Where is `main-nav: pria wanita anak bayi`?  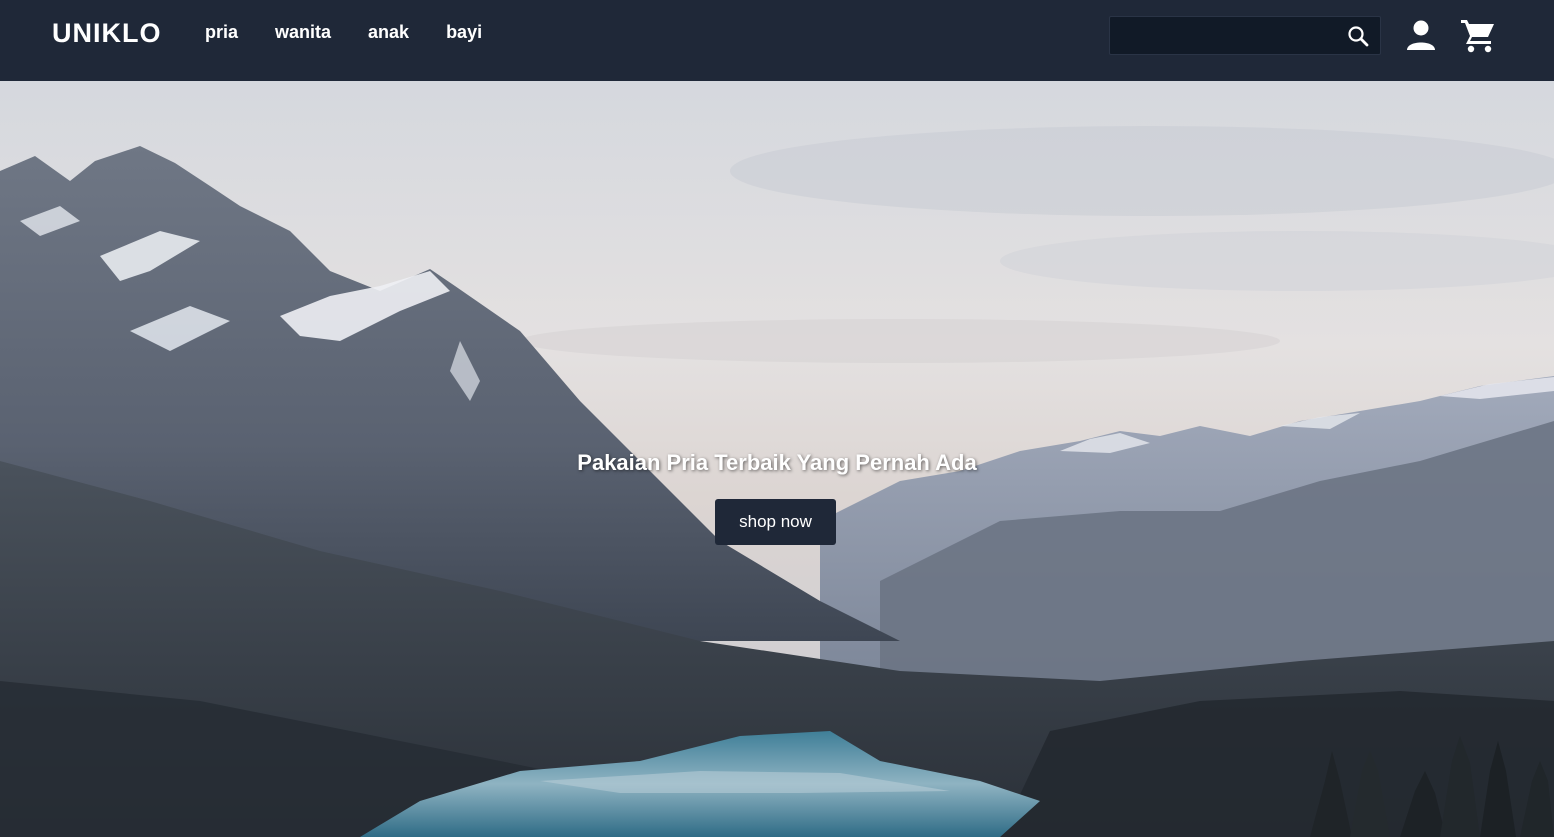
main-nav: pria wanita anak bayi is located at coordinates (343, 32).